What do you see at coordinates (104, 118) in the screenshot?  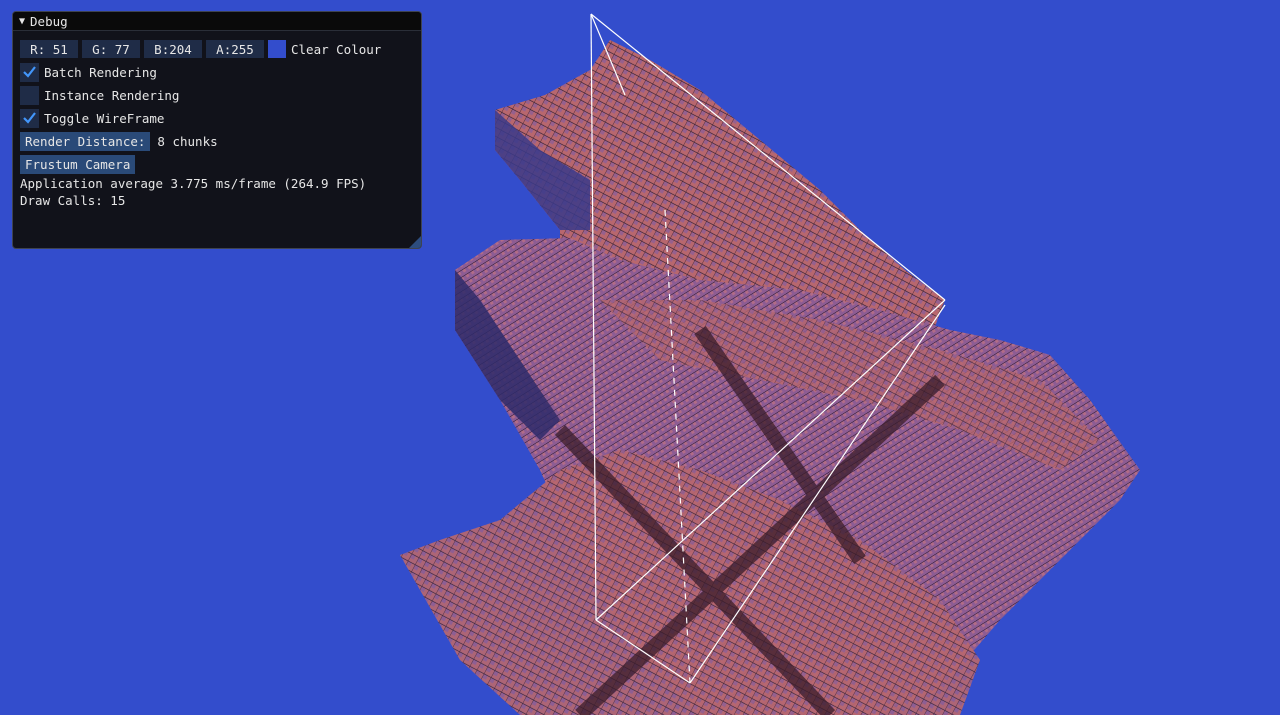 I see `toggle-wireframe-label: Toggle WireFrame` at bounding box center [104, 118].